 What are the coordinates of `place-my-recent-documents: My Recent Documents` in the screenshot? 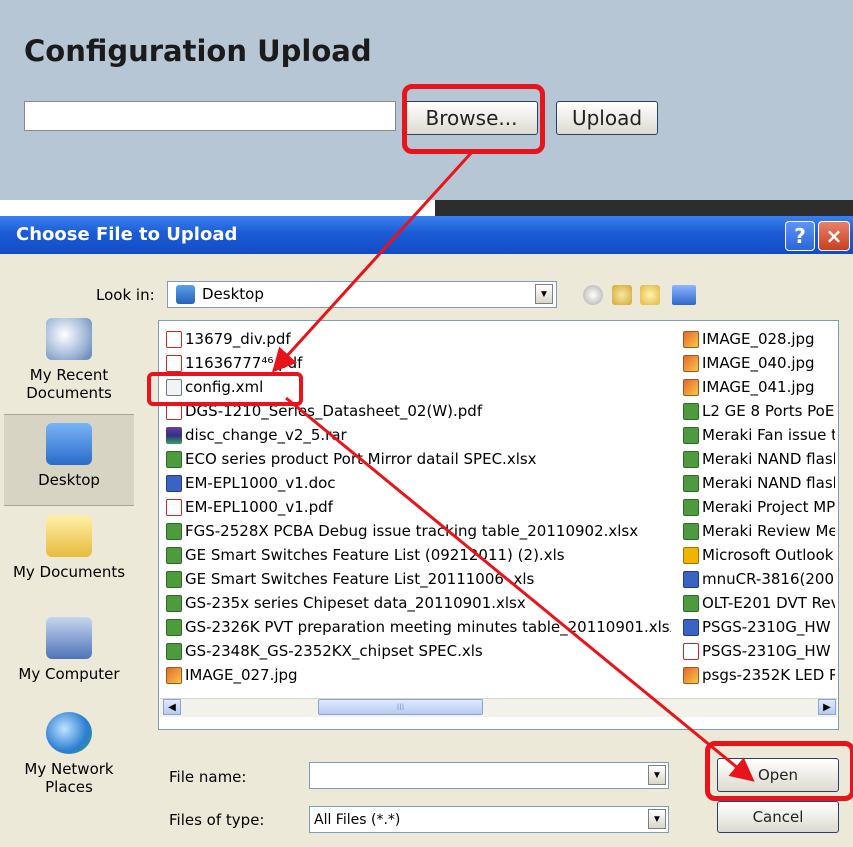 It's located at (69, 360).